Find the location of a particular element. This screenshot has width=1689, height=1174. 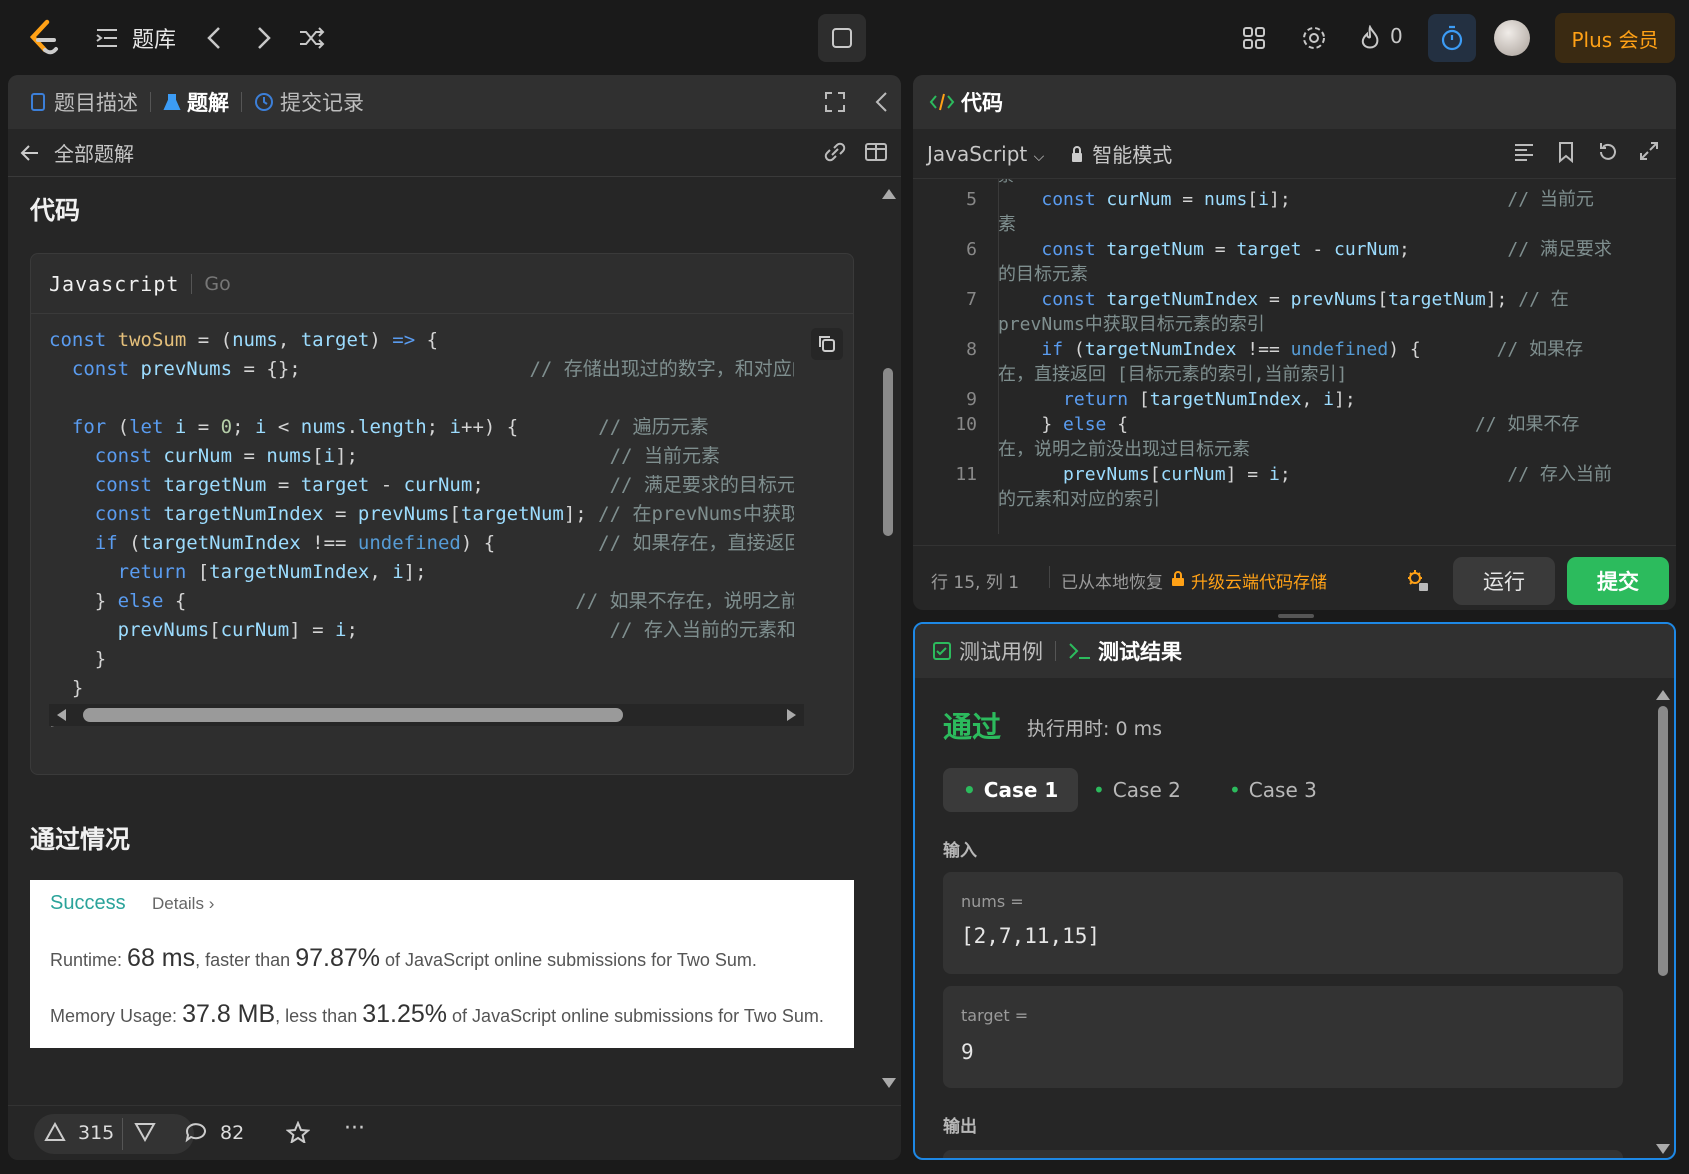

language-select: JavaScript ⌵ is located at coordinates (985, 154).